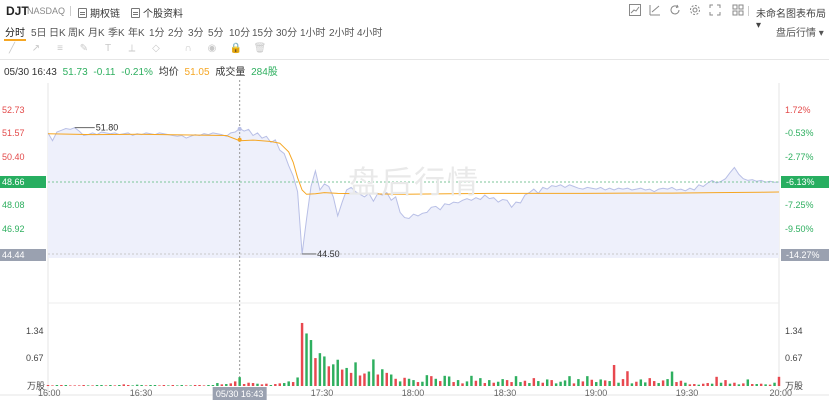  What do you see at coordinates (12, 49) in the screenshot?
I see `line-tool-icon: ╱` at bounding box center [12, 49].